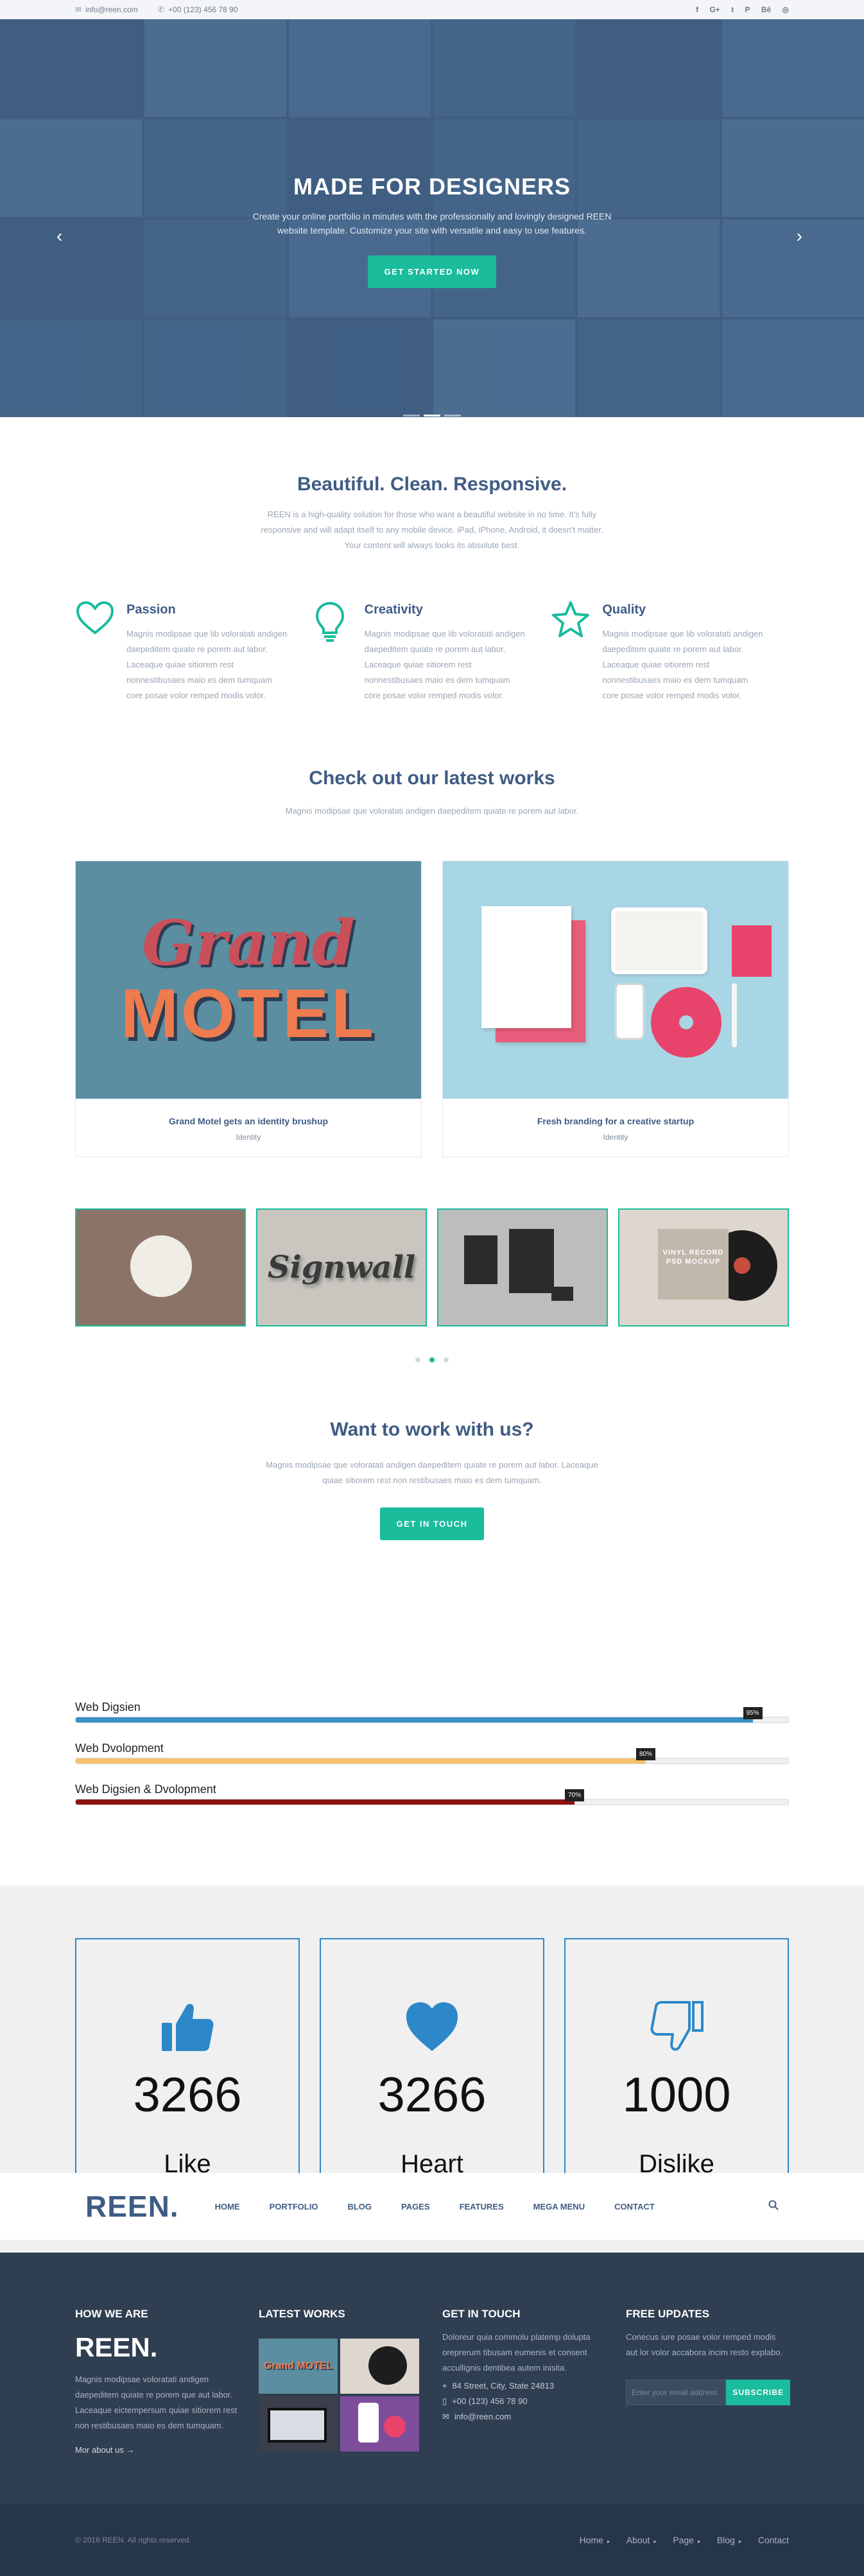 The width and height of the screenshot is (864, 2576). I want to click on footer-logo: REEN., so click(117, 2347).